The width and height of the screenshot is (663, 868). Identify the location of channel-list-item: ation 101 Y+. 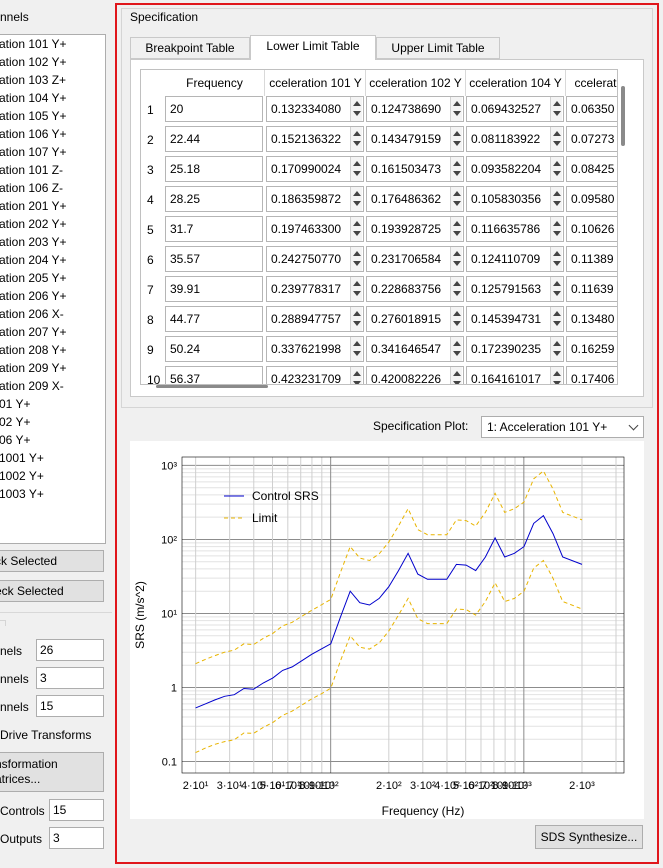
(52, 44).